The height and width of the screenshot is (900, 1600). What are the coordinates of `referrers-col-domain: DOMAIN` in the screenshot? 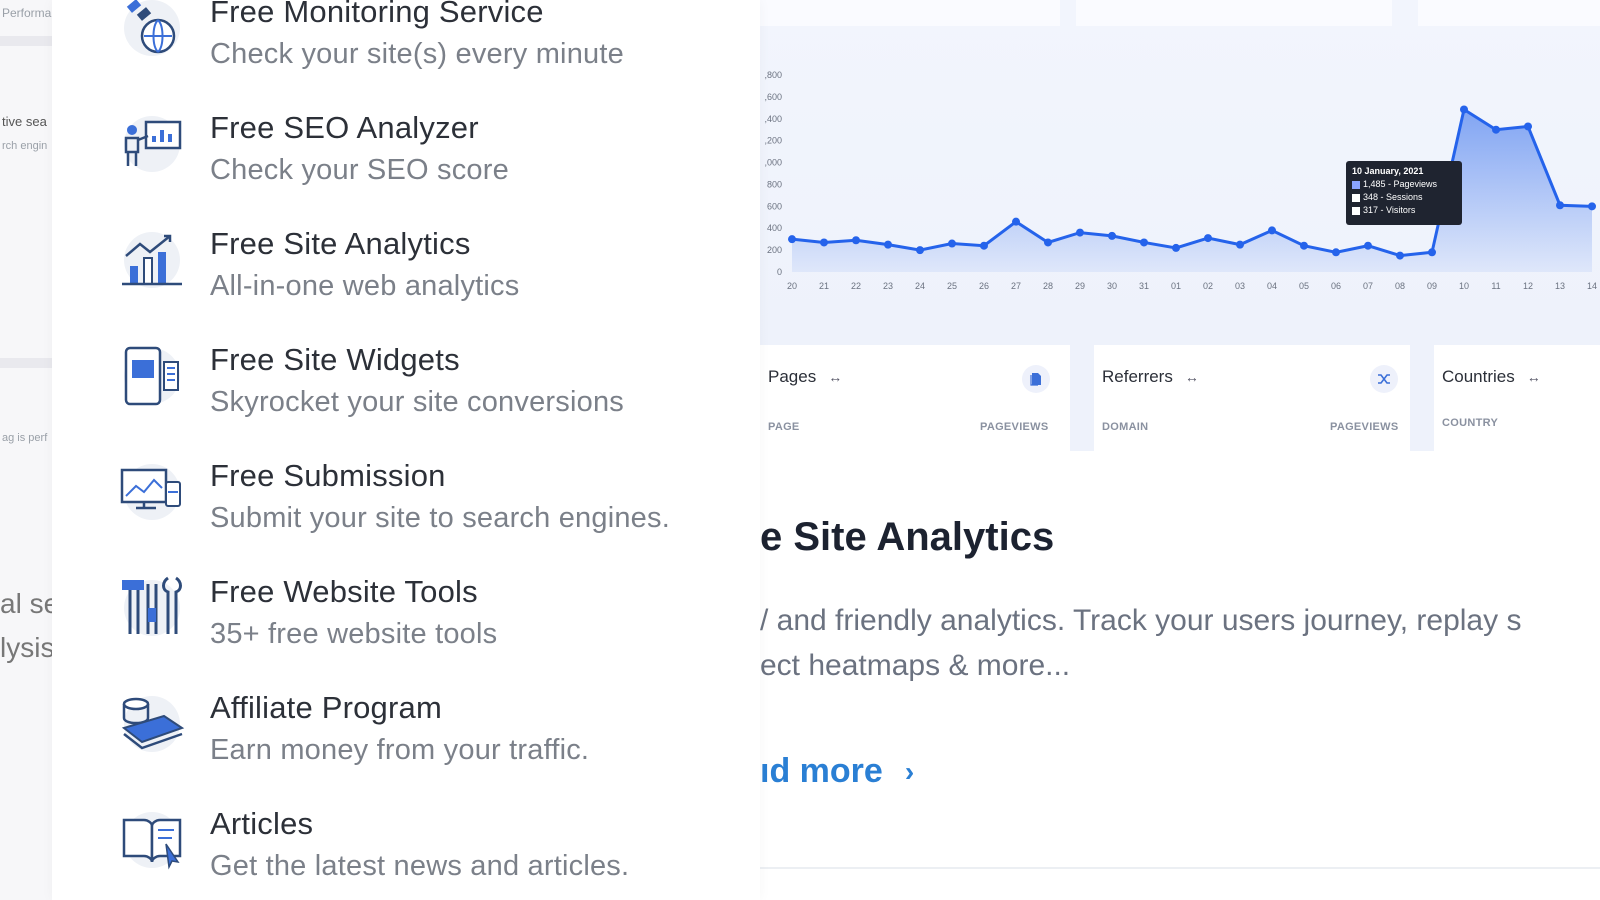 It's located at (1125, 427).